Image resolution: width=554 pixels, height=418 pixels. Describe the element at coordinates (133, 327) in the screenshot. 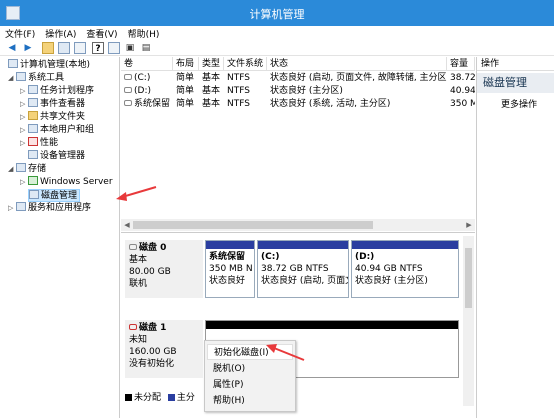

I see `disk-error-icon` at that location.